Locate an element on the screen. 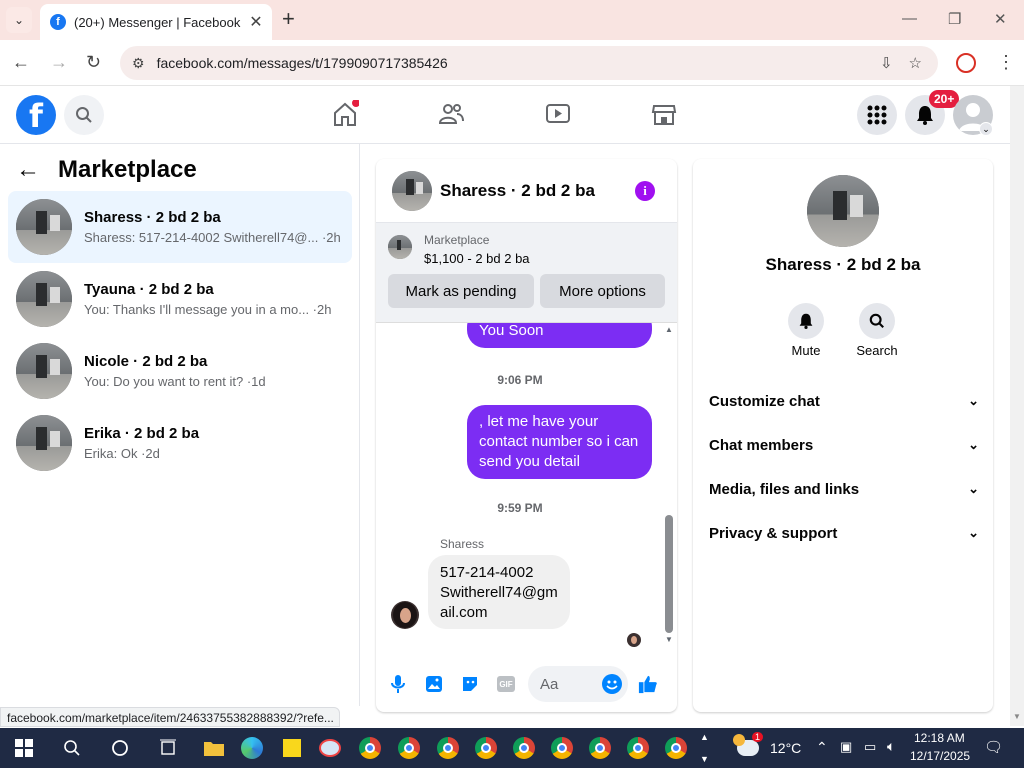 The height and width of the screenshot is (768, 1024). message-input: Aa is located at coordinates (578, 684).